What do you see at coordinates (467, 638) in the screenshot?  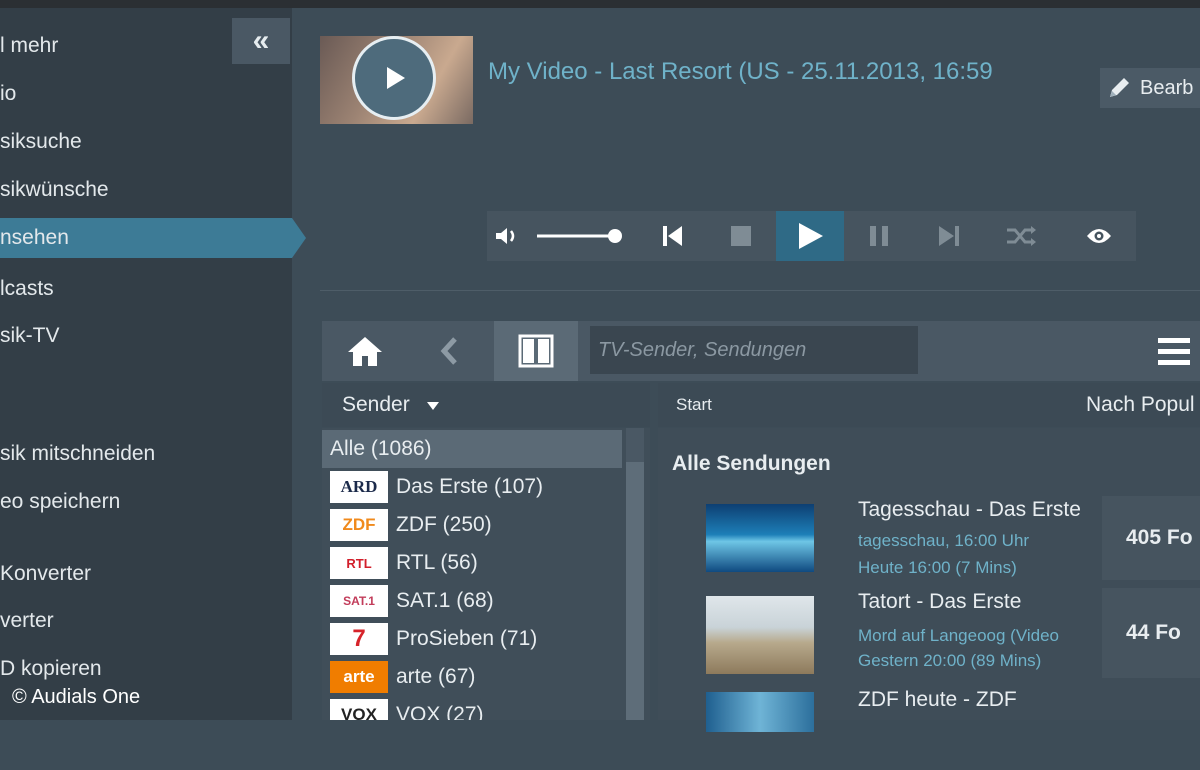 I see `channel-label: ProSieben (71)` at bounding box center [467, 638].